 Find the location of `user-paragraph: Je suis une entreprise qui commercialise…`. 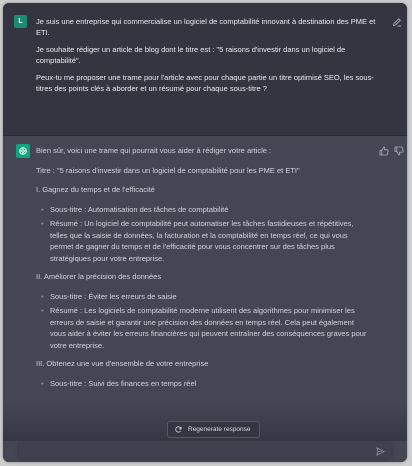

user-paragraph: Je suis une entreprise qui commercialise… is located at coordinates (206, 27).